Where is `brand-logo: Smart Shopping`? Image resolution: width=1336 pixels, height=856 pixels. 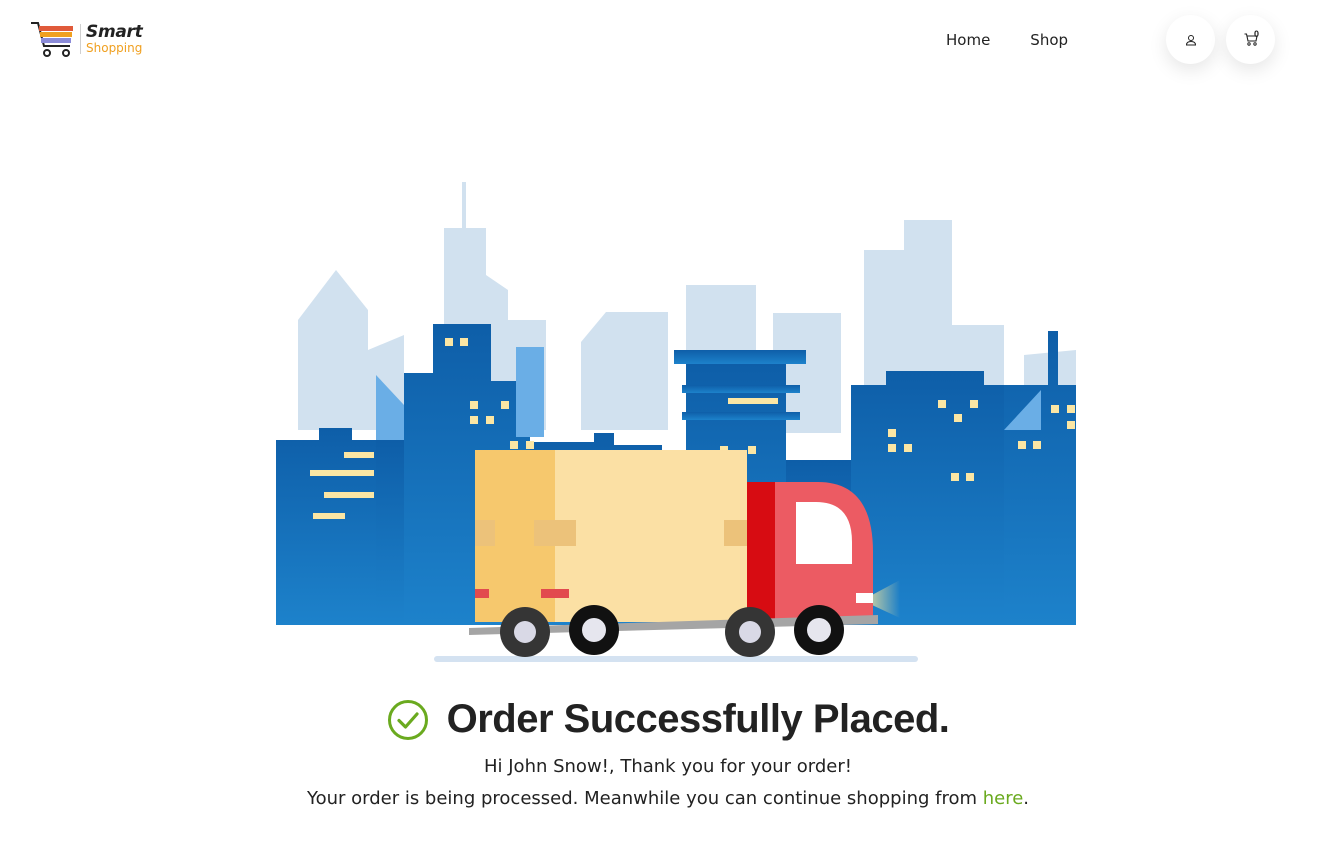
brand-logo: Smart Shopping is located at coordinates (86, 39).